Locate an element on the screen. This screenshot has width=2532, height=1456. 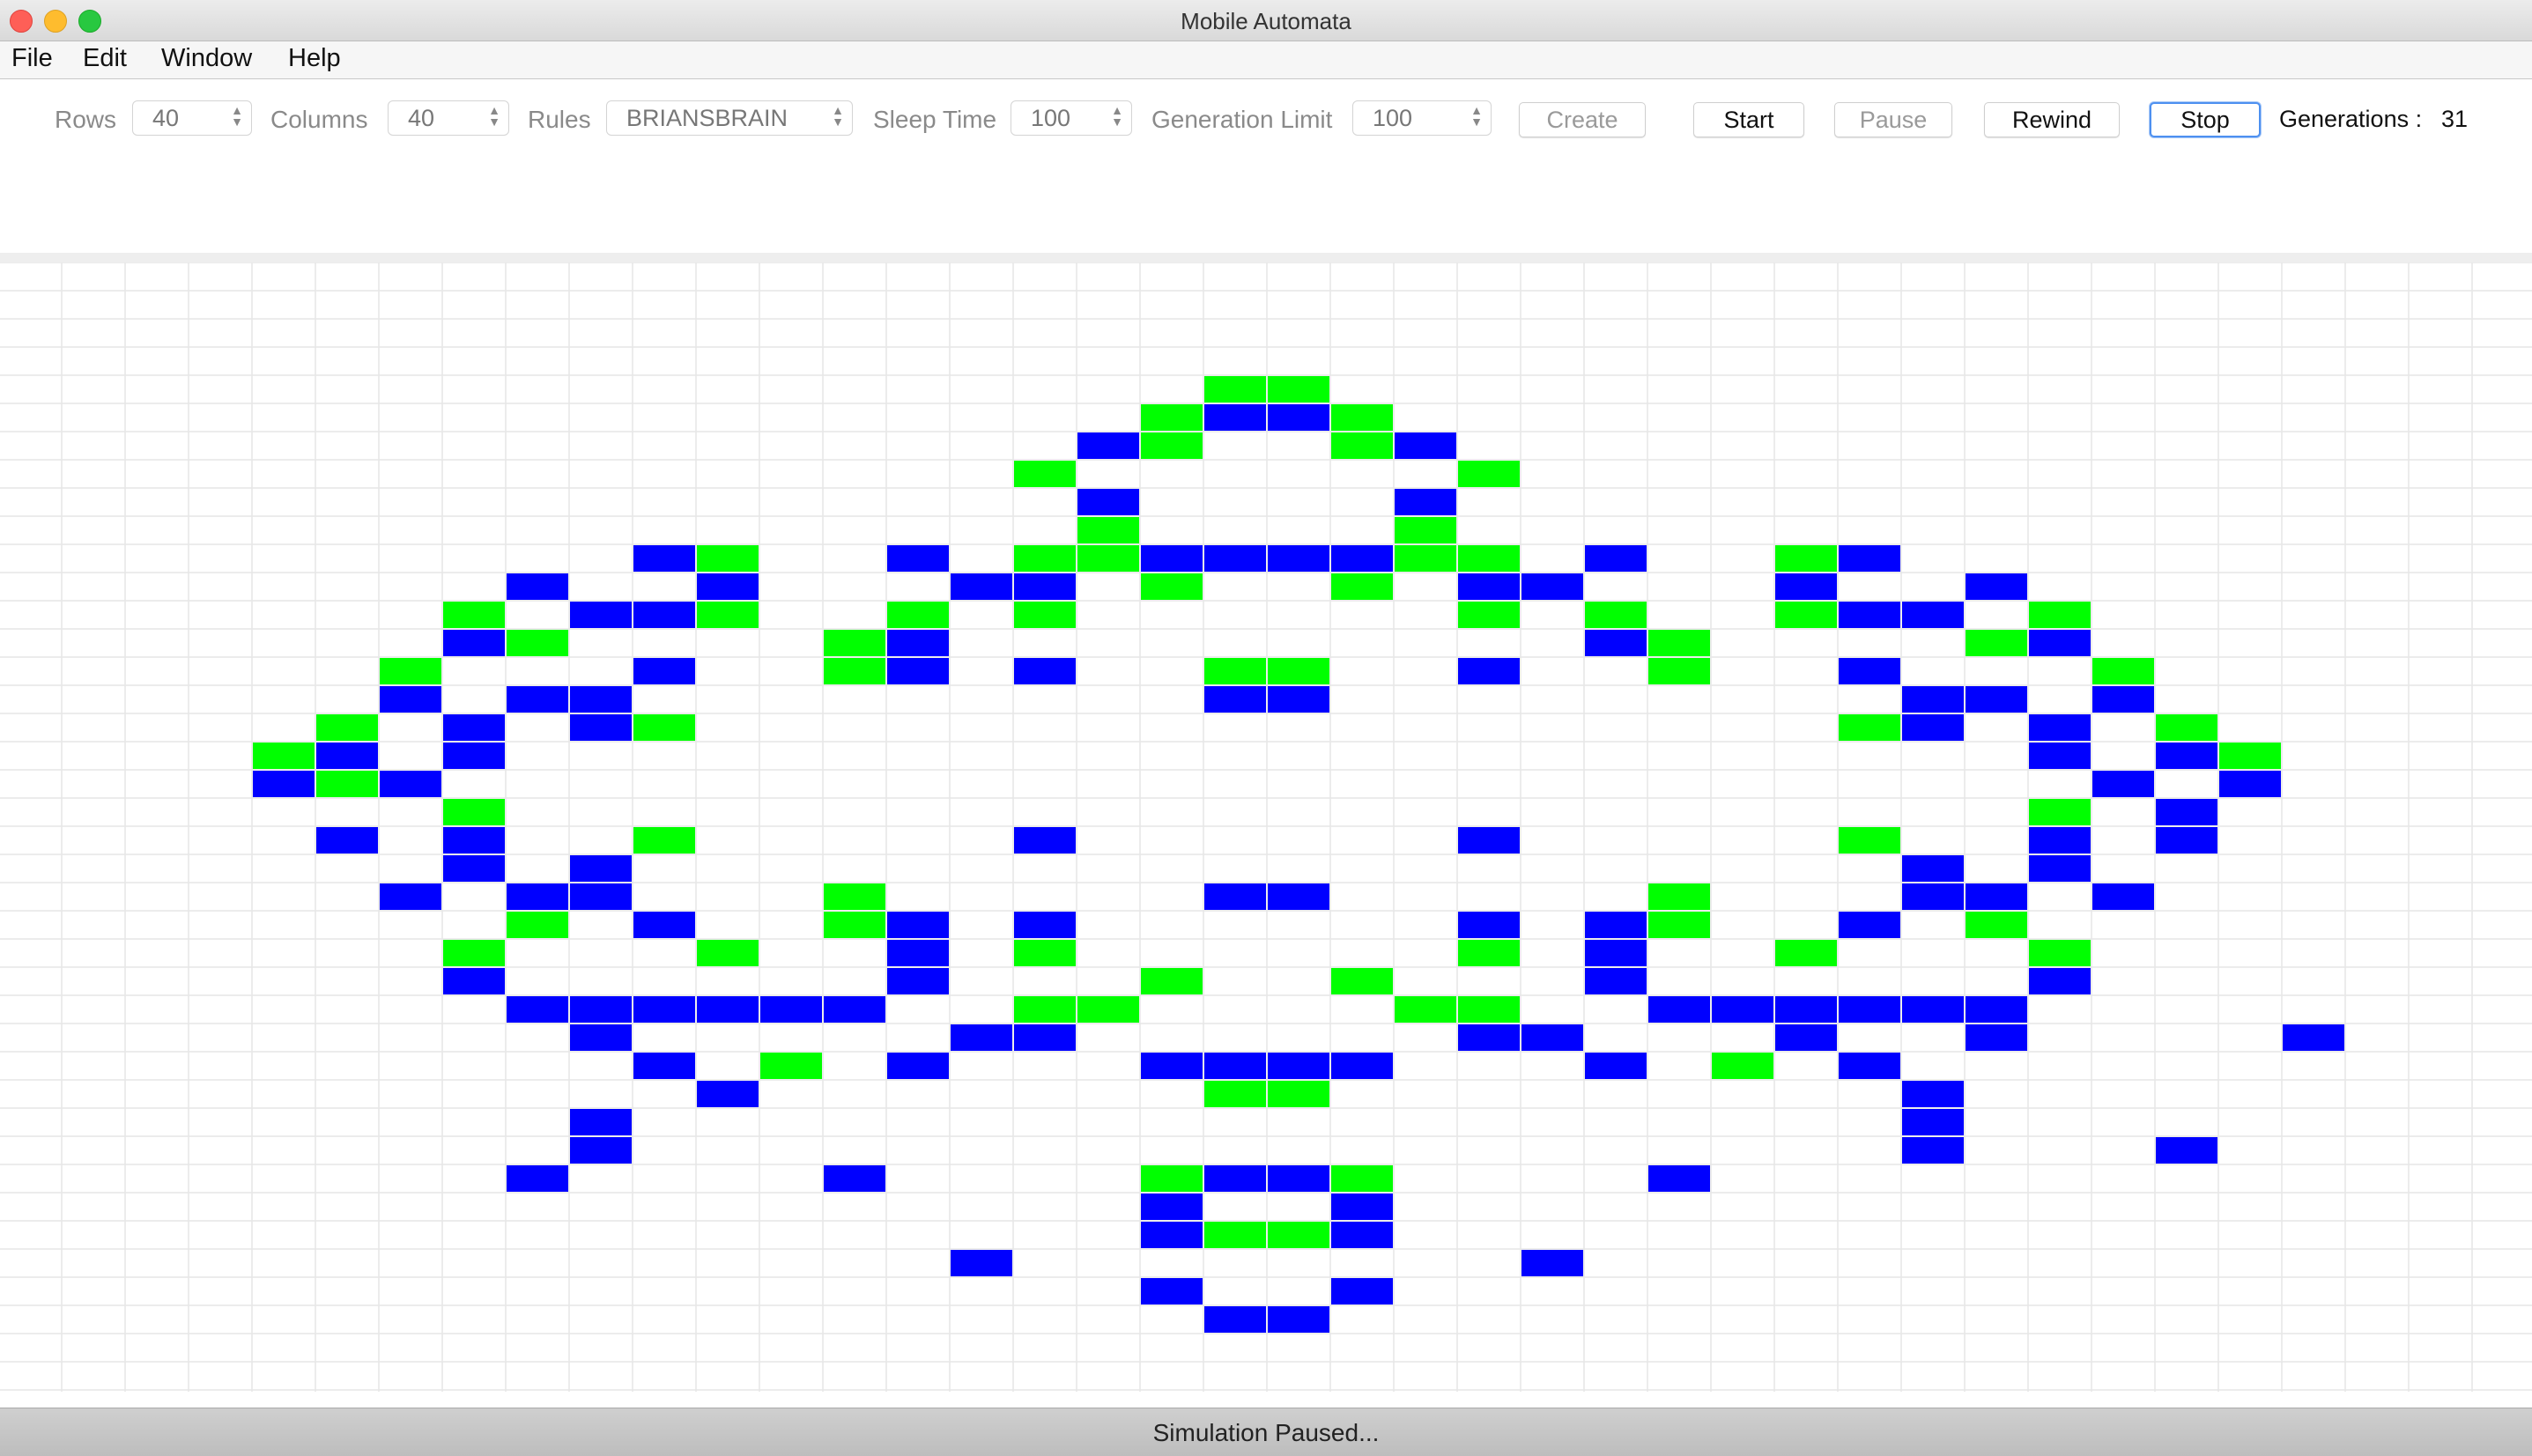
menu-edit: Edit is located at coordinates (105, 58).